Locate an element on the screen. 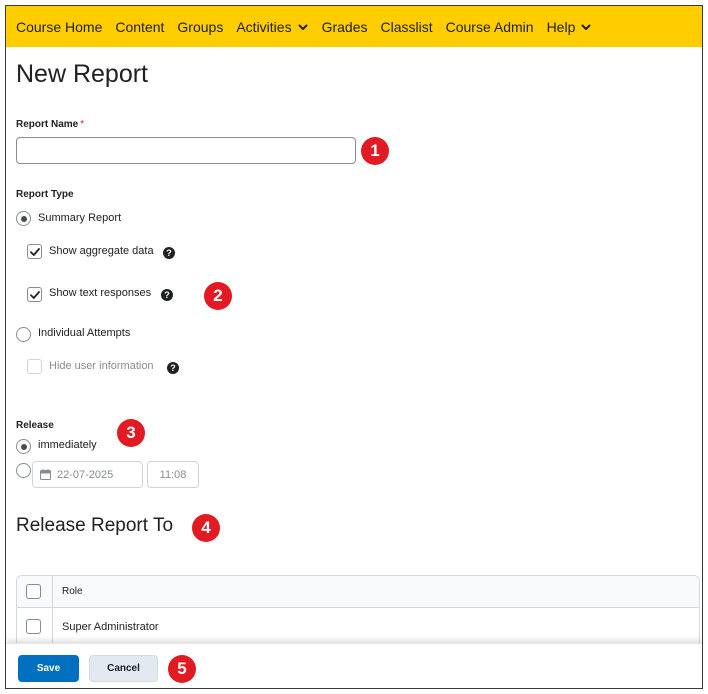 Image resolution: width=708 pixels, height=694 pixels. row-checkbox is located at coordinates (33, 626).